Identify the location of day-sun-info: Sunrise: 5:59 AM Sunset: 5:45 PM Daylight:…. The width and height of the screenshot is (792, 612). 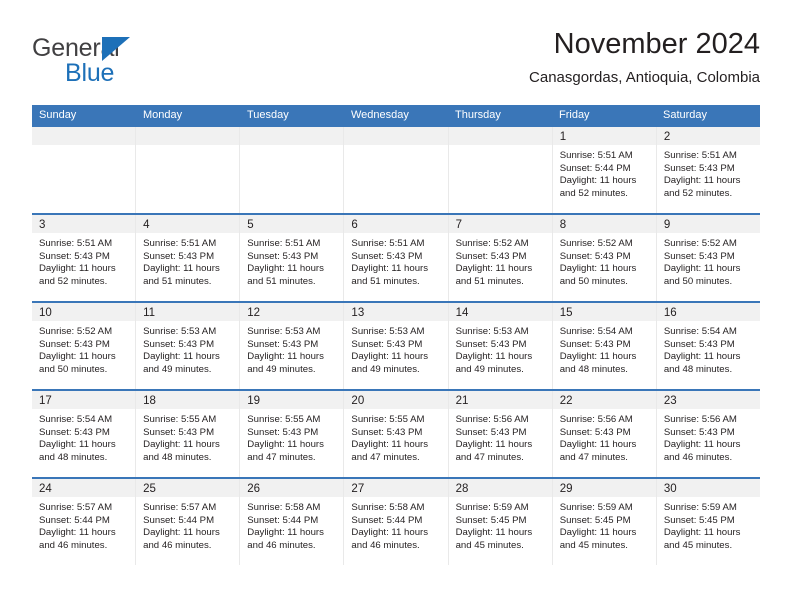
(604, 524).